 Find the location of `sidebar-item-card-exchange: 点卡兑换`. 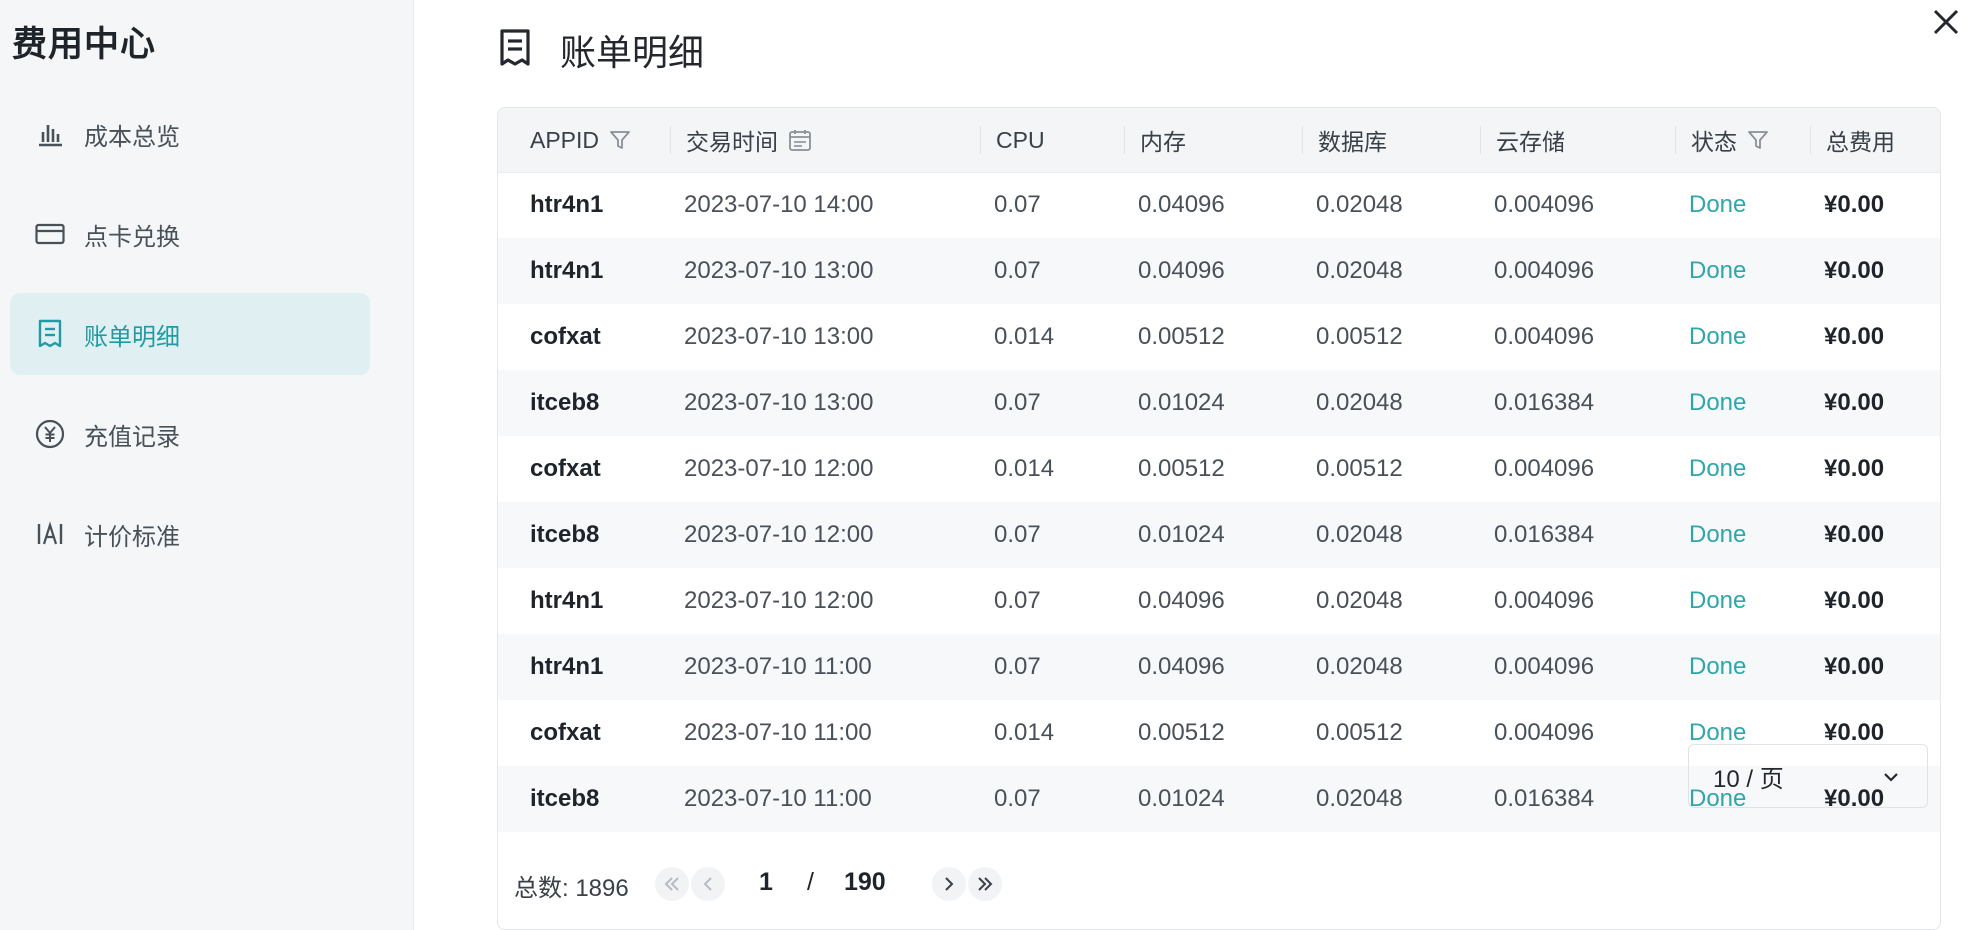

sidebar-item-card-exchange: 点卡兑换 is located at coordinates (190, 234).